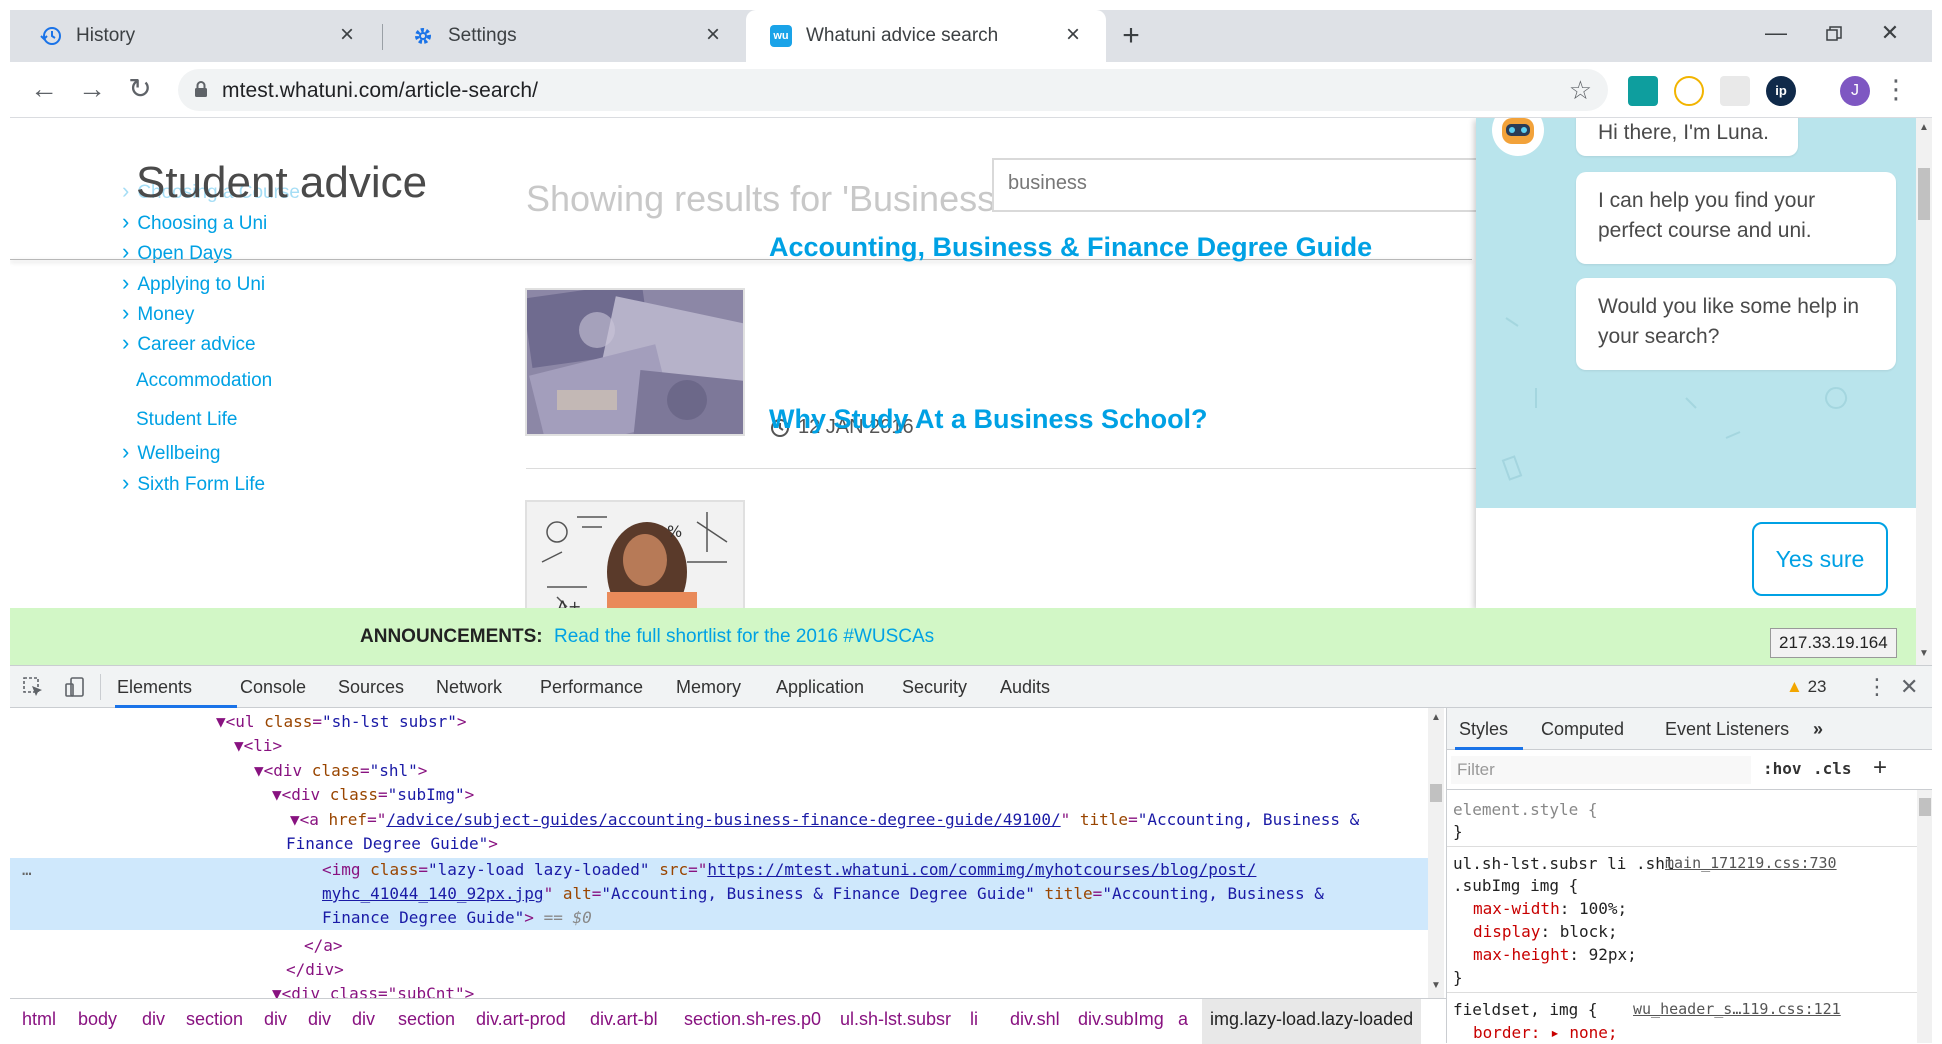  I want to click on css-property: max-width: 100%;, so click(1550, 908).